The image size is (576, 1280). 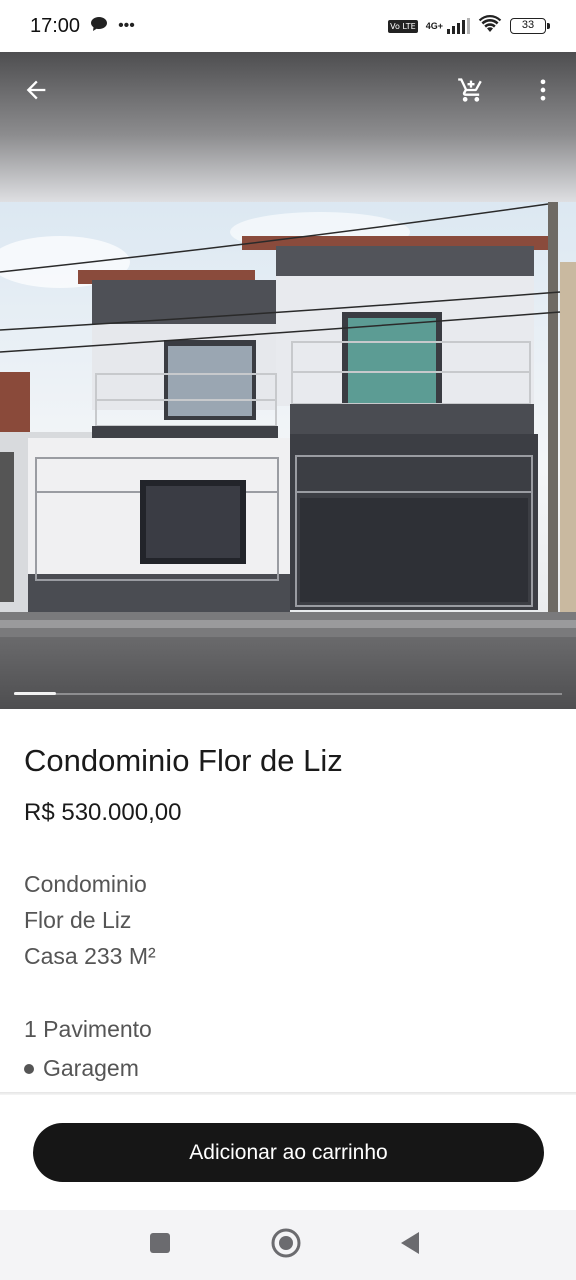 I want to click on home-button, so click(x=286, y=1245).